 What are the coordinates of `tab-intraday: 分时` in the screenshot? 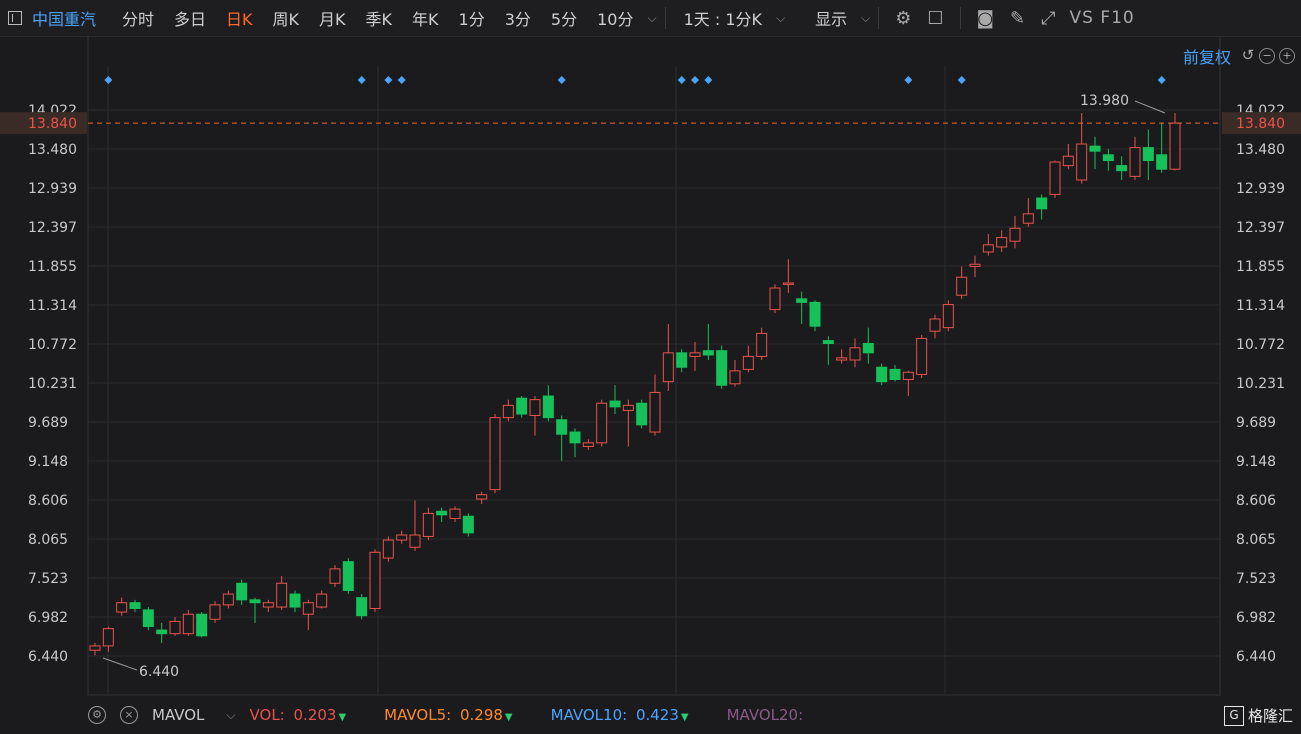 It's located at (138, 18).